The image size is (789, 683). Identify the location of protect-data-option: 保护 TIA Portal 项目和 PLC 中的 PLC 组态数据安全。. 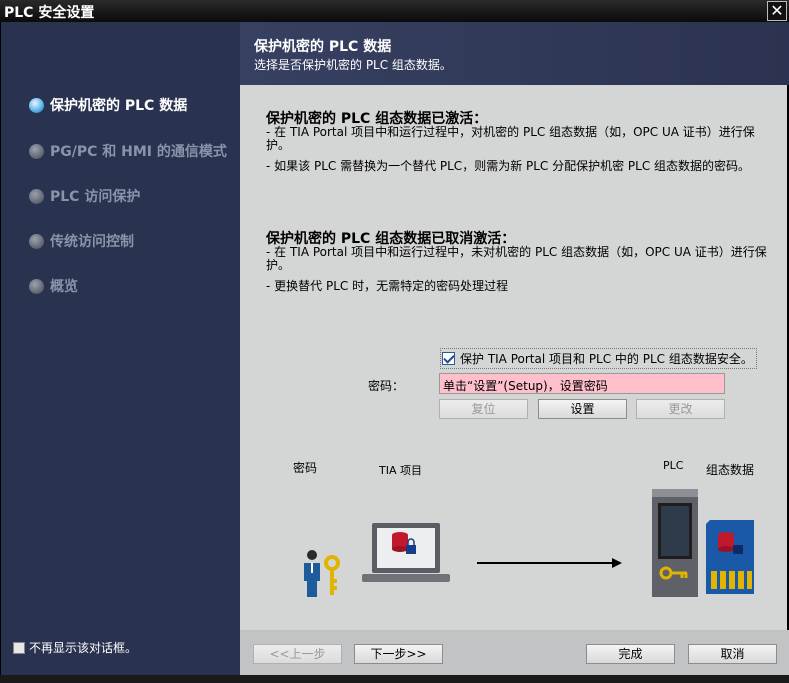
(598, 358).